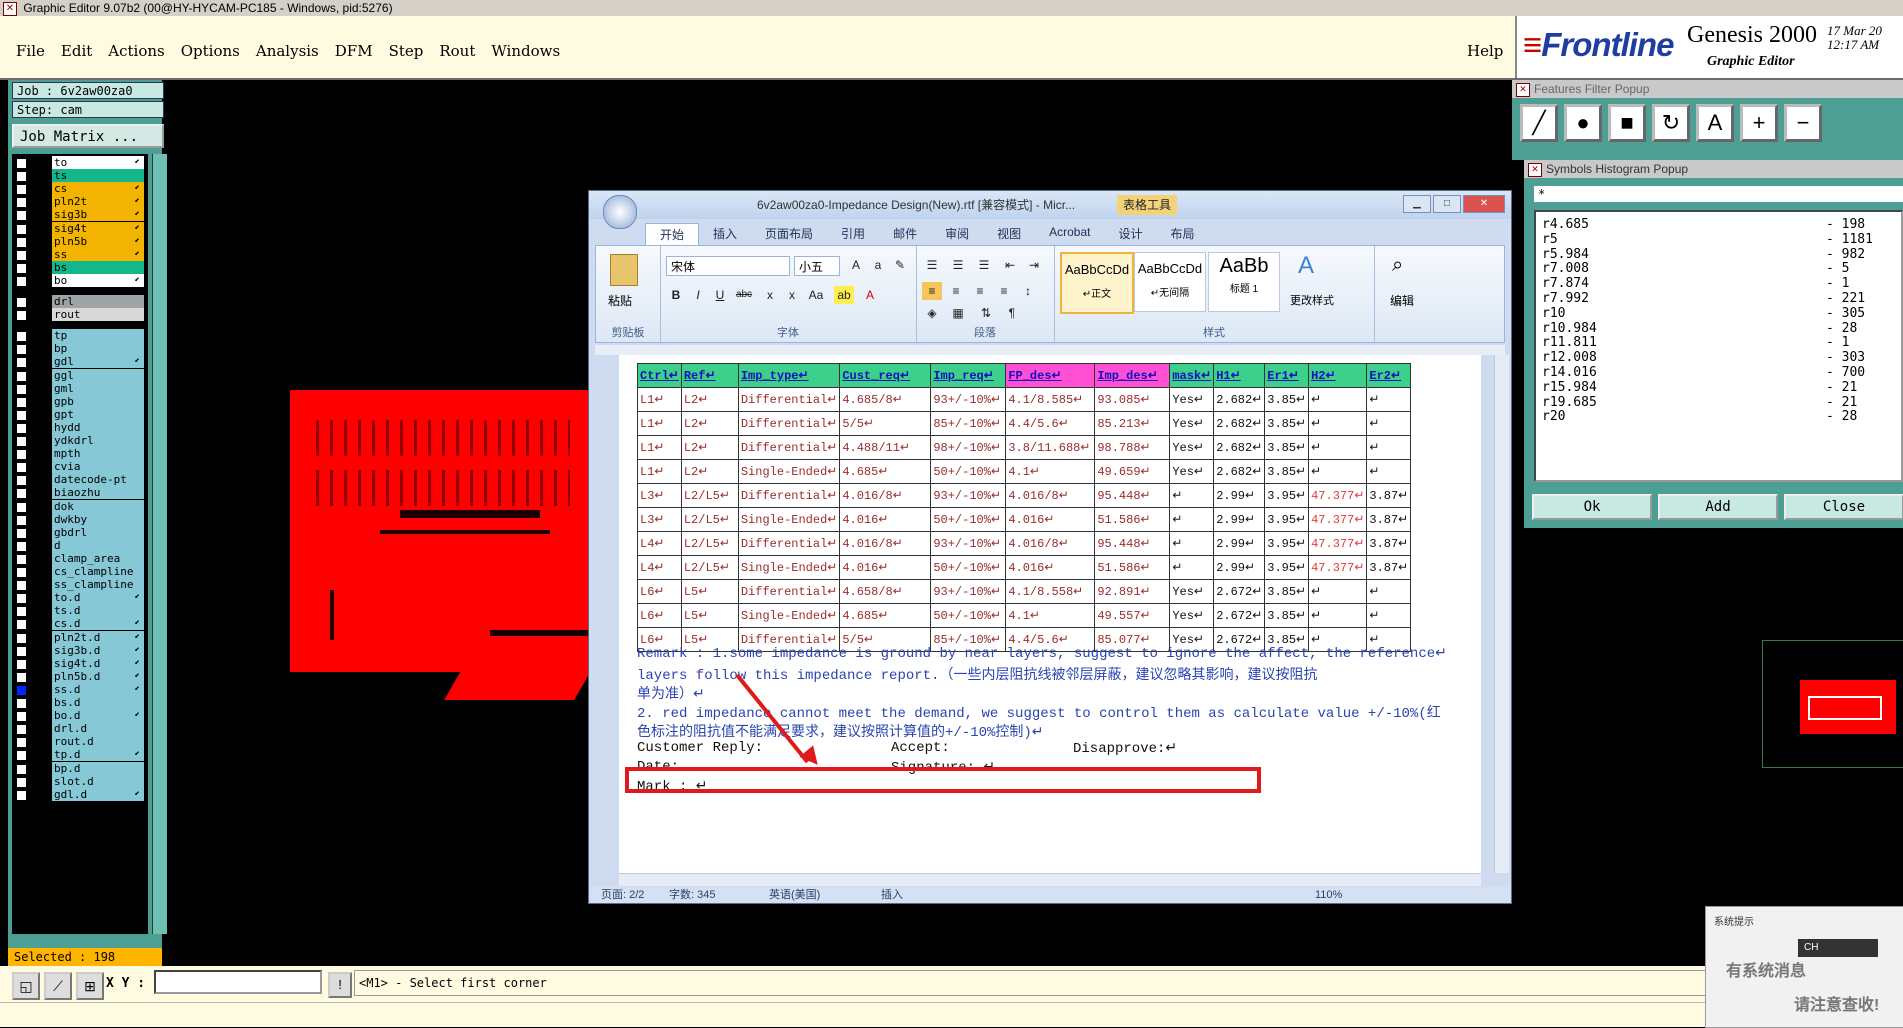 The width and height of the screenshot is (1903, 1028). Describe the element at coordinates (80, 176) in the screenshot. I see `layer-row: ts` at that location.